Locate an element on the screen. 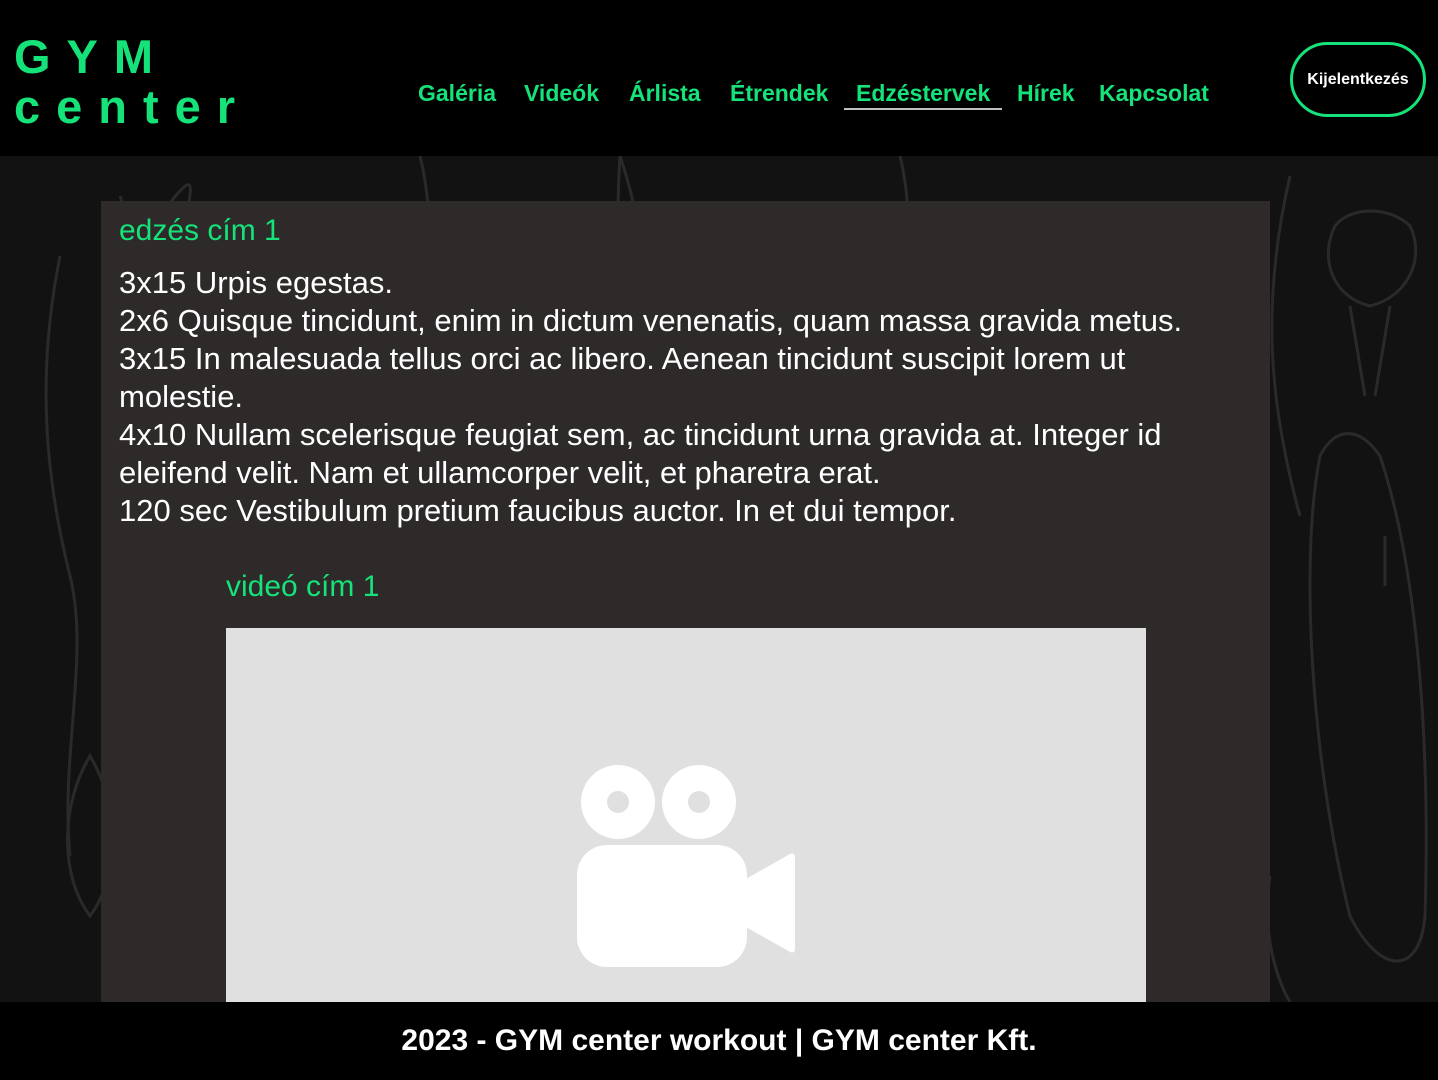  nav-item-kapcsolat: Kapcsolat is located at coordinates (1154, 93).